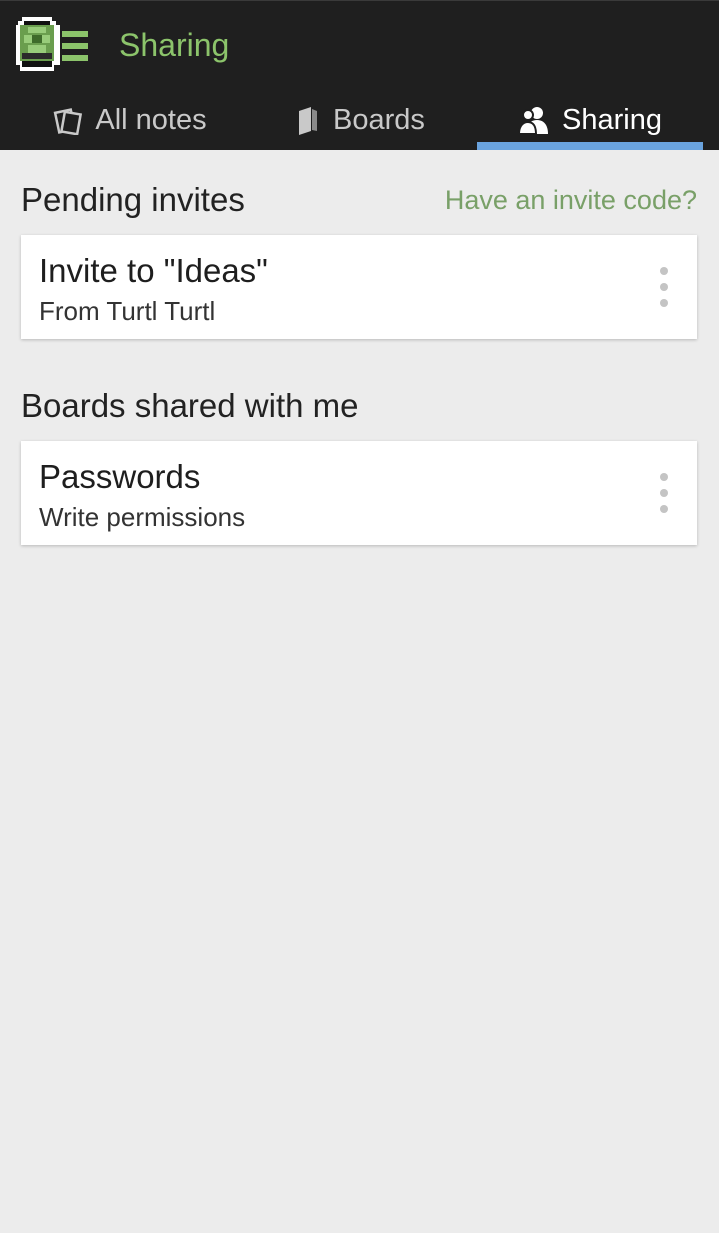 Image resolution: width=719 pixels, height=1233 pixels. I want to click on sharing-icon, so click(534, 120).